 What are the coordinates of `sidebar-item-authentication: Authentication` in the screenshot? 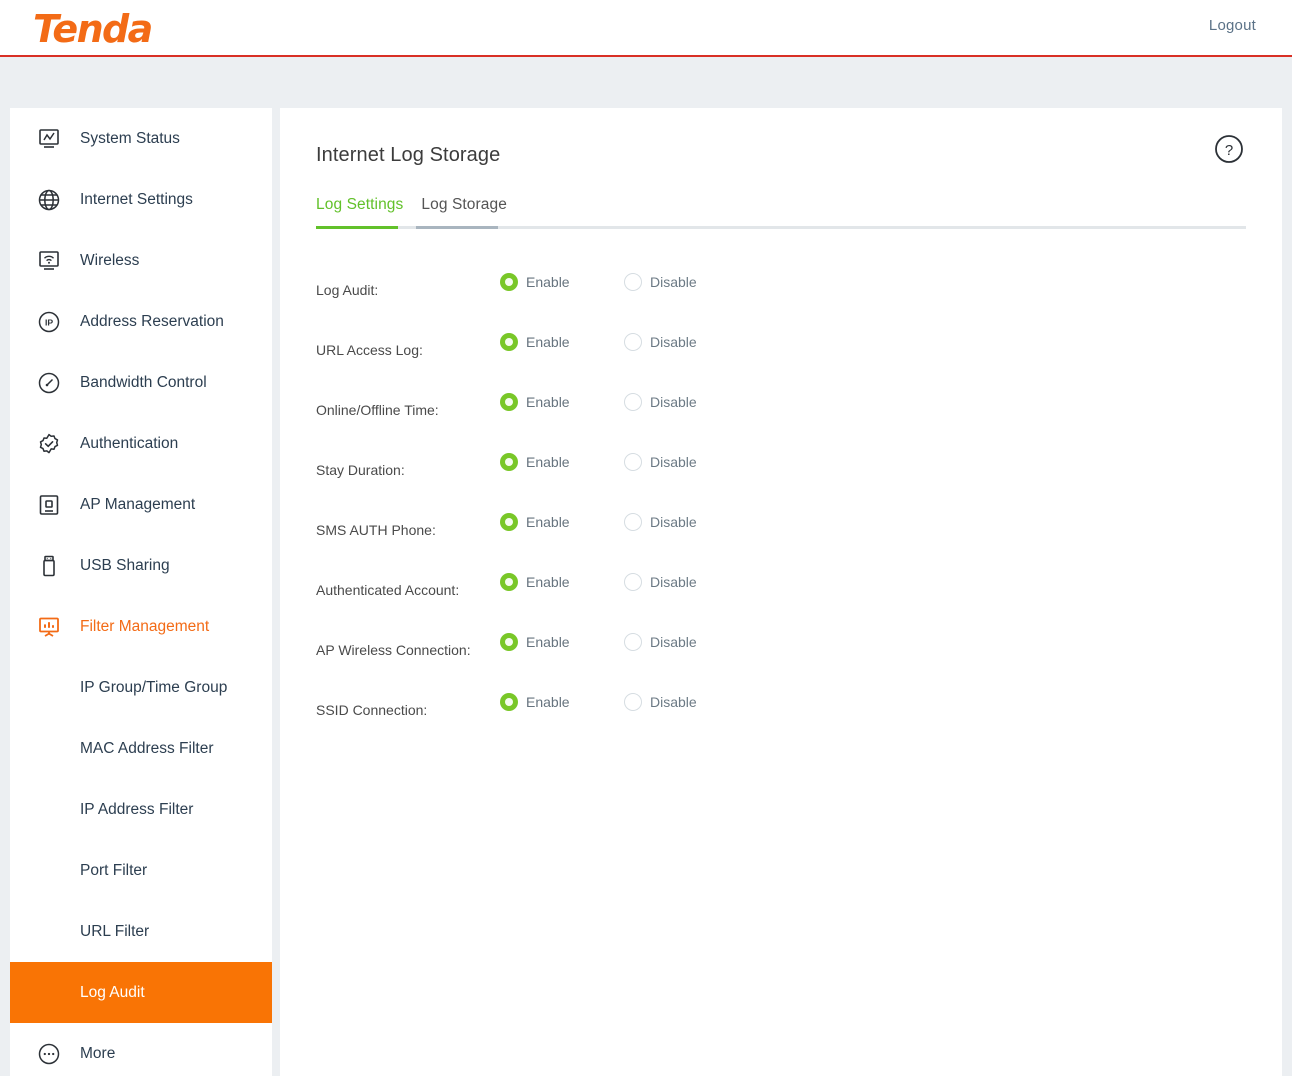 It's located at (141, 443).